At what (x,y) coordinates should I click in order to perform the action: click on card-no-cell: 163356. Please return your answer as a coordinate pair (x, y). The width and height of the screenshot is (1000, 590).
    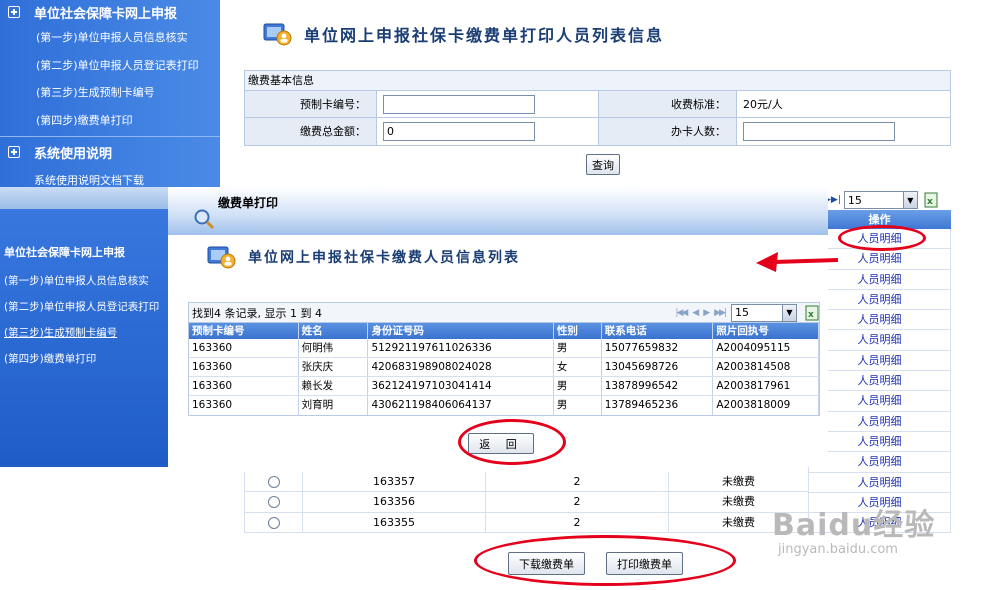
    Looking at the image, I should click on (393, 502).